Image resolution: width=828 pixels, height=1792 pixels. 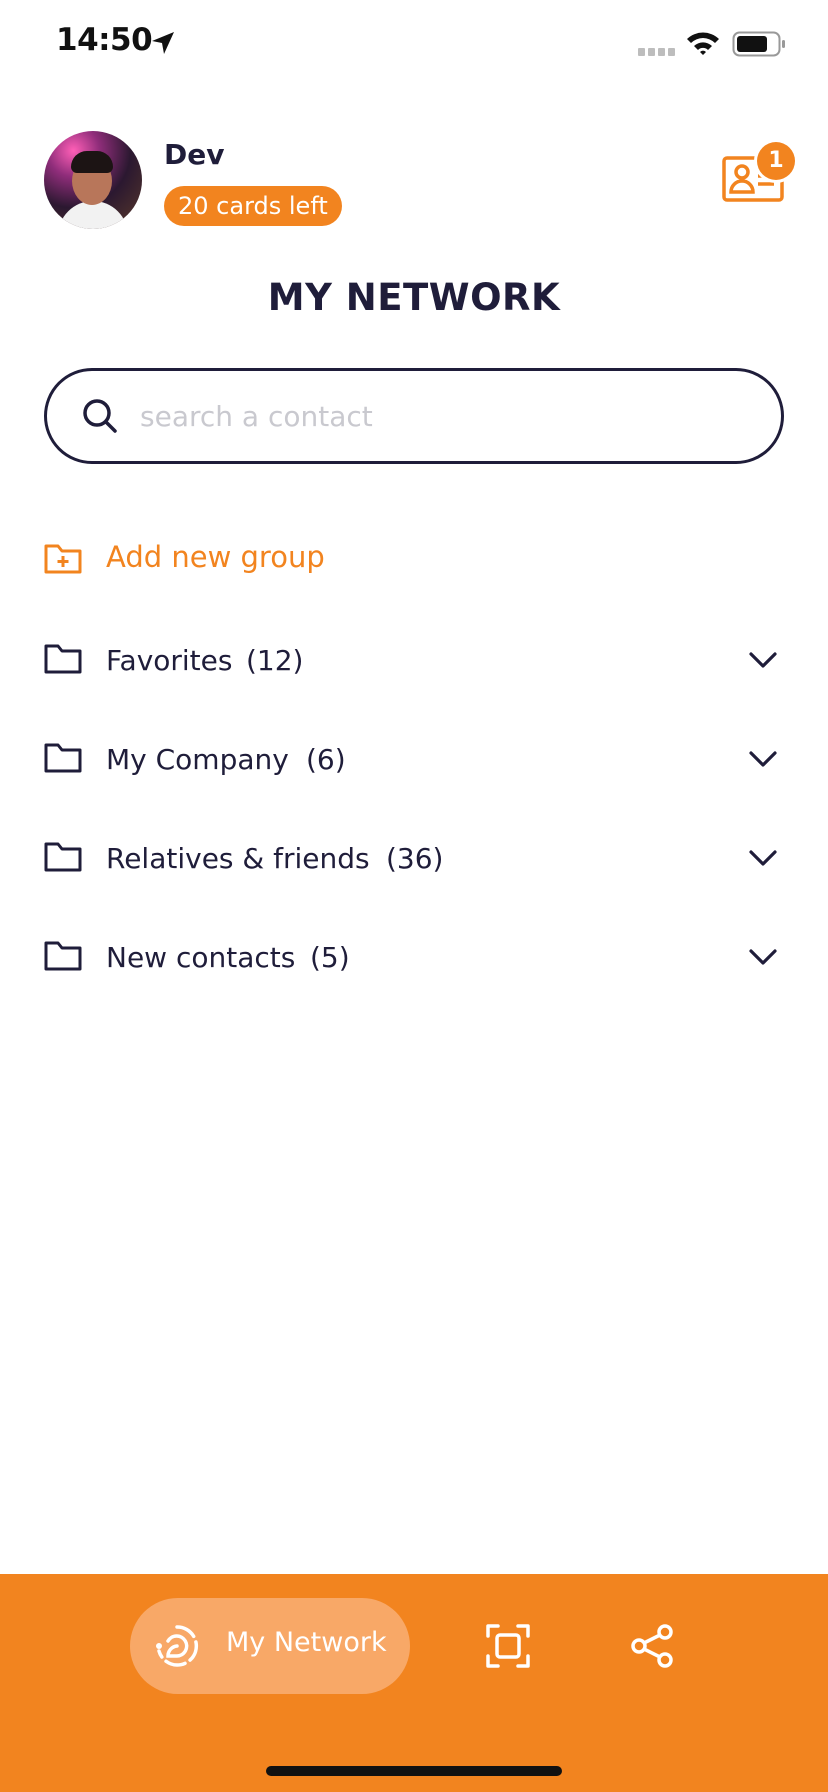 I want to click on status-time: 14:50, so click(x=104, y=40).